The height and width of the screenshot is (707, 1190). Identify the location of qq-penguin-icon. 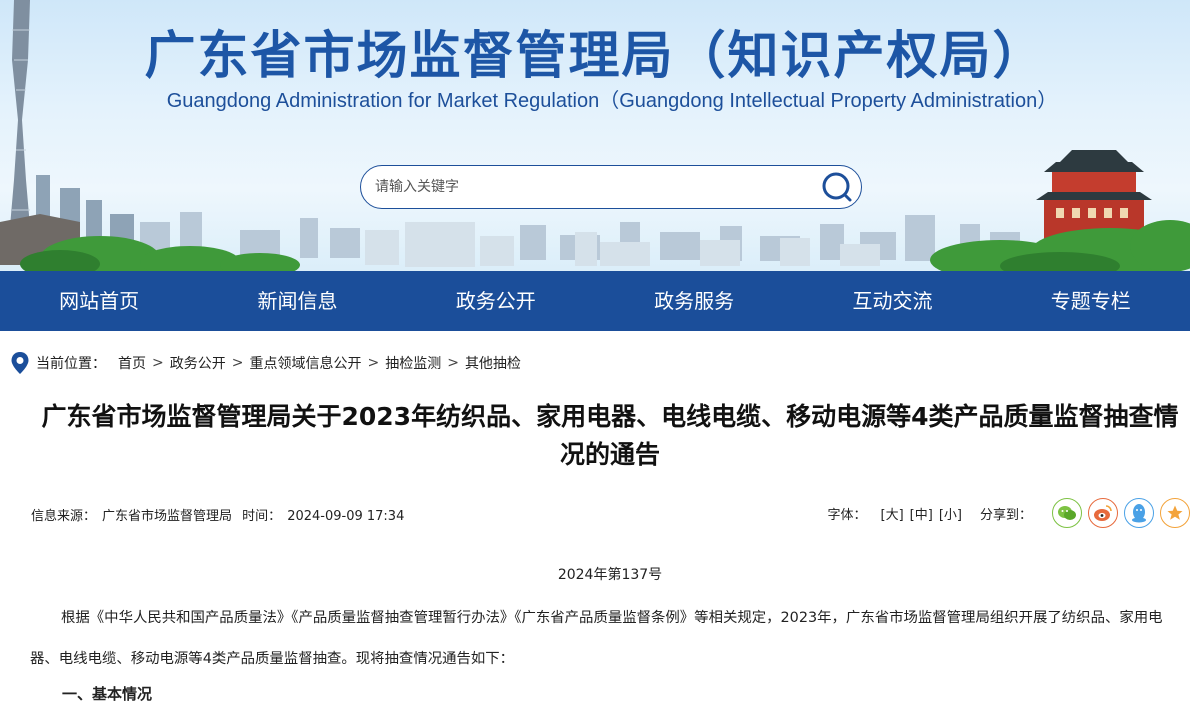
(1139, 513).